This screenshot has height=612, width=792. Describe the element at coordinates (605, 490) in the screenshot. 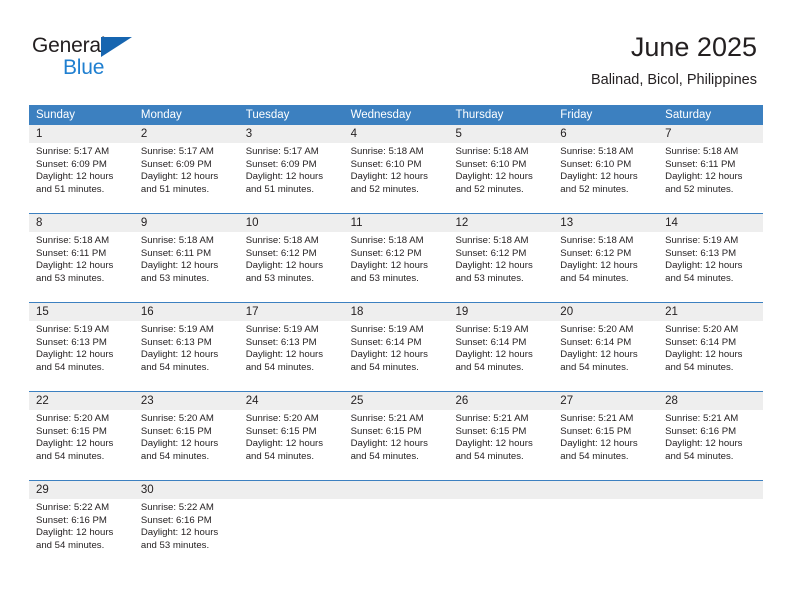

I see `day-number-empty` at that location.